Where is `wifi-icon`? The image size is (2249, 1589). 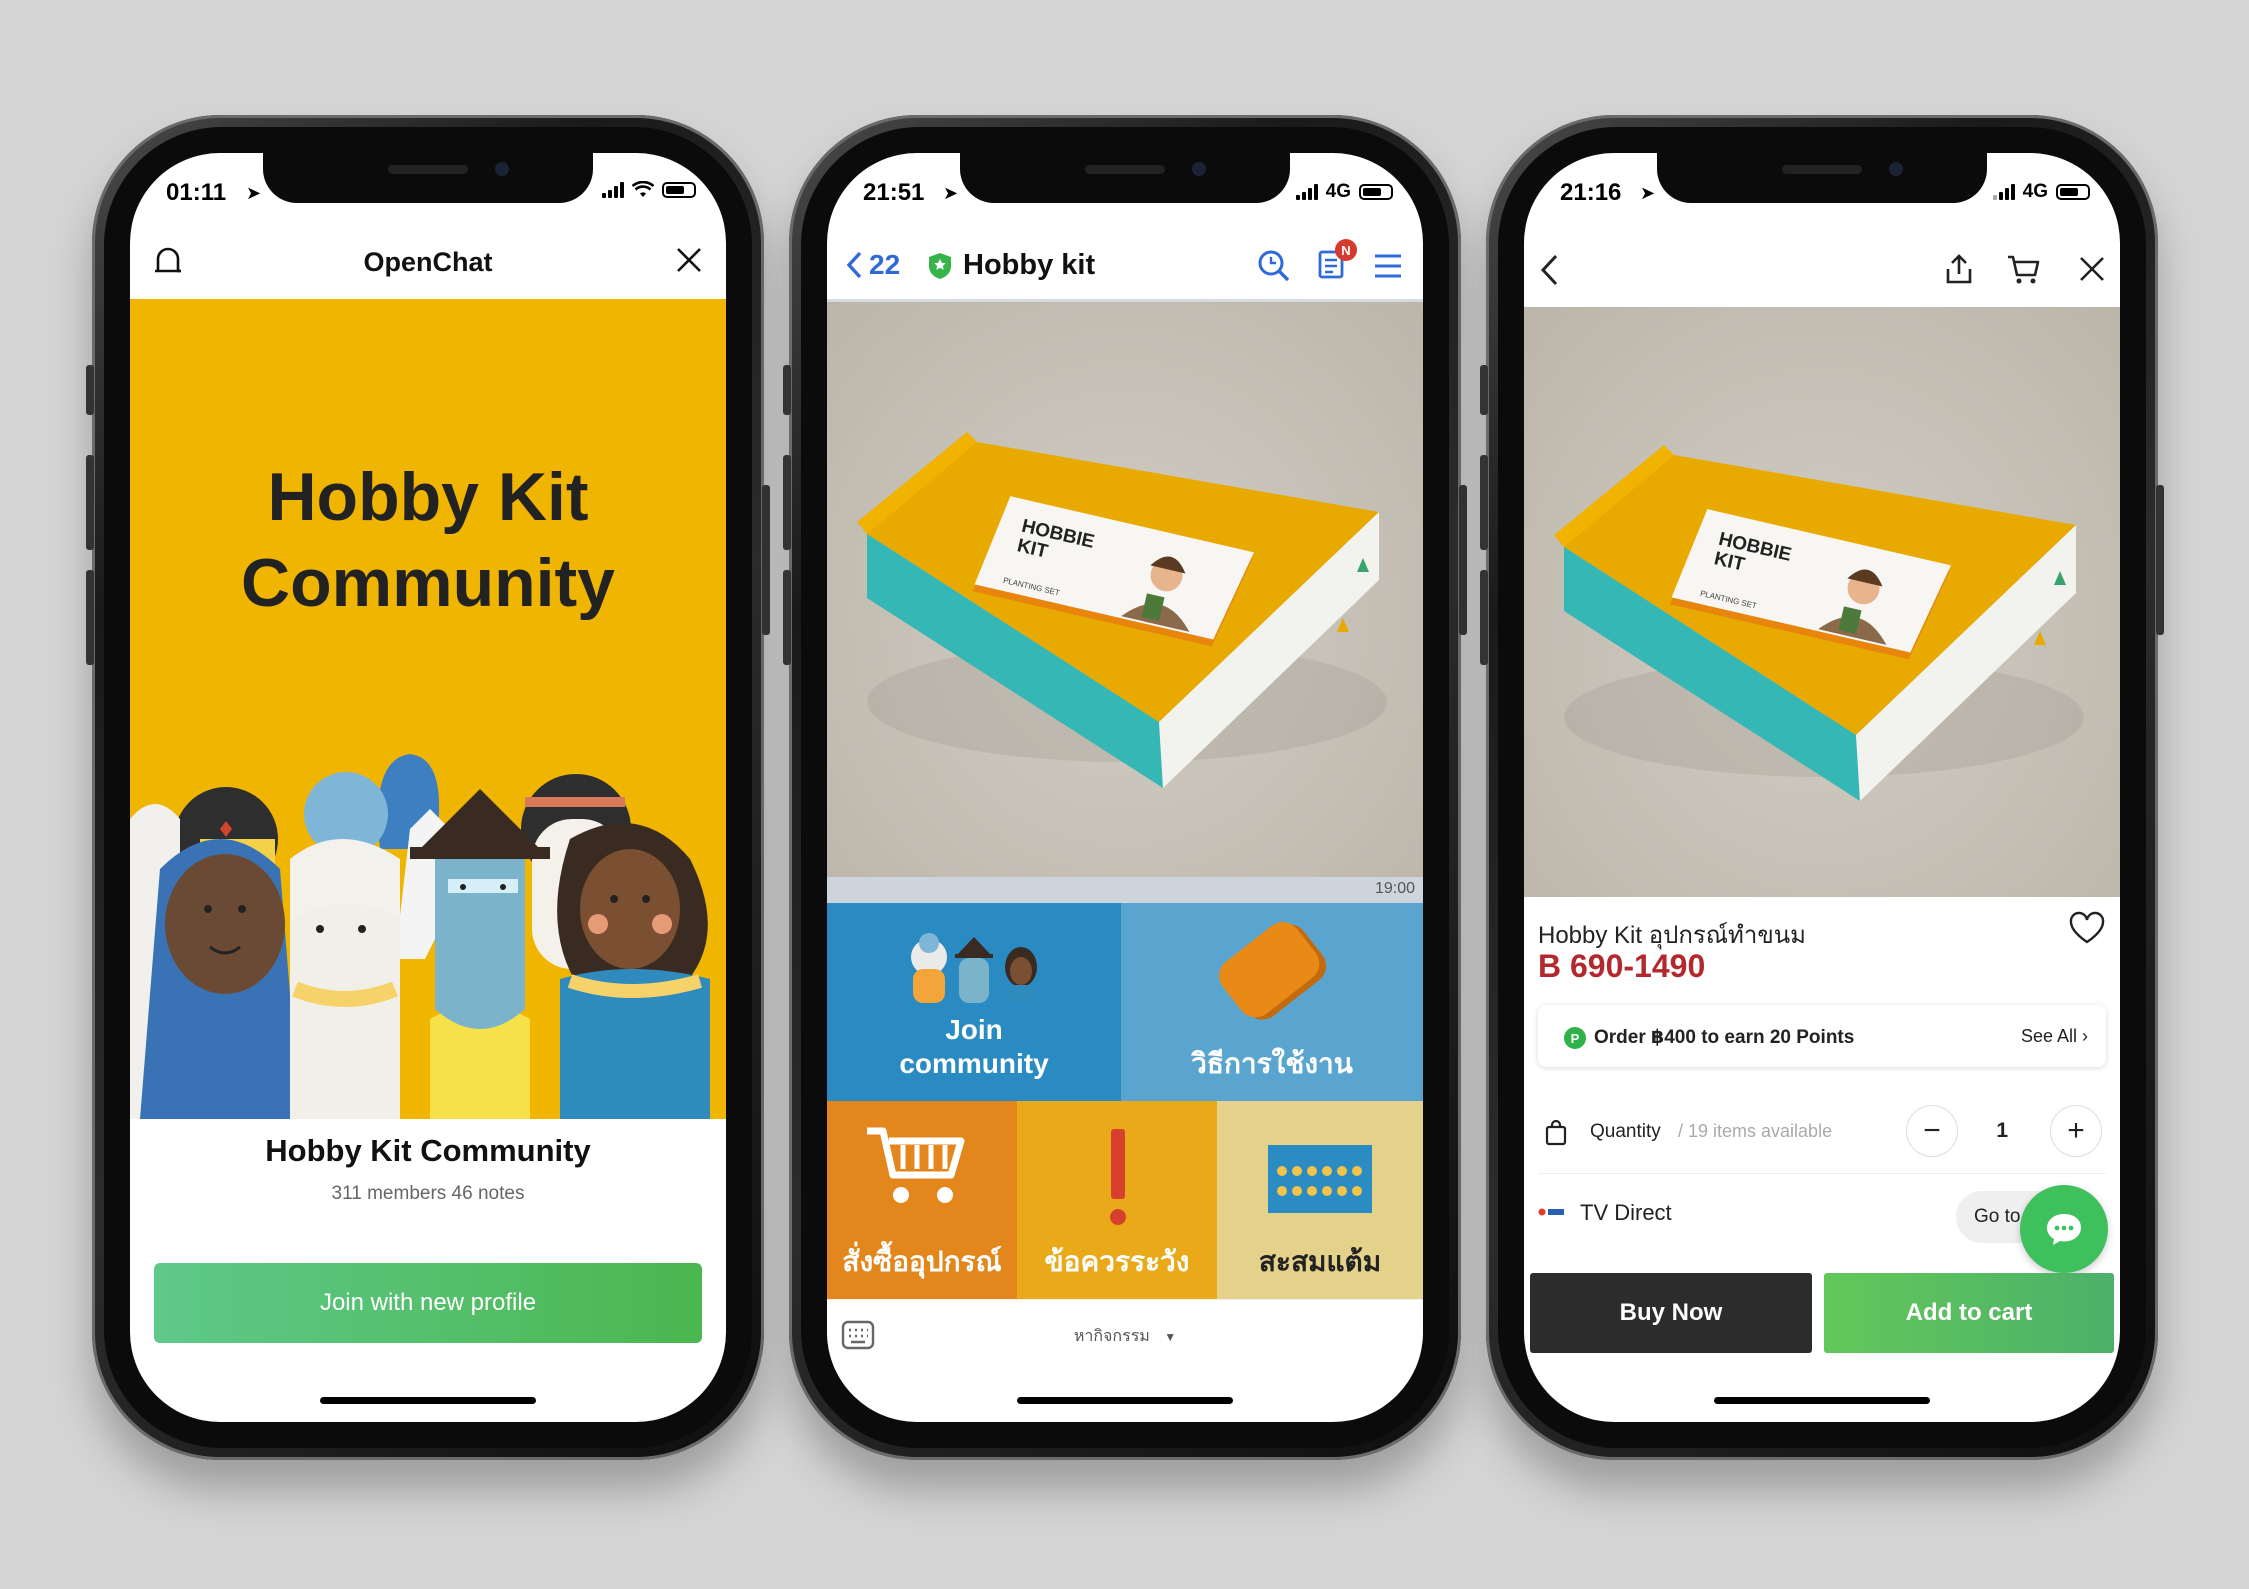 wifi-icon is located at coordinates (643, 189).